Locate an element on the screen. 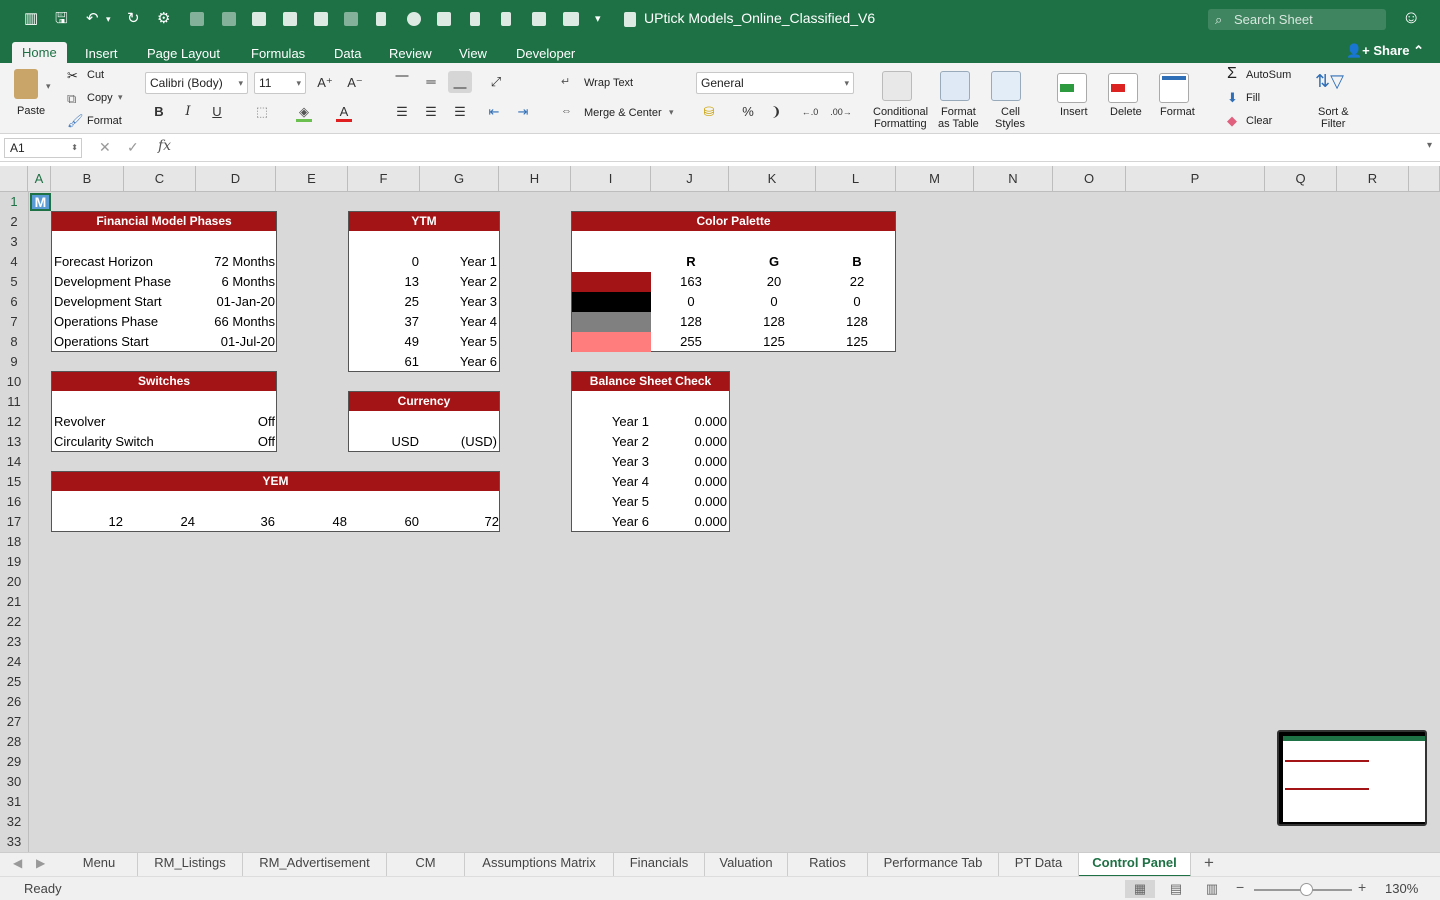 The image size is (1440, 900). format-as-table-icon is located at coordinates (955, 86).